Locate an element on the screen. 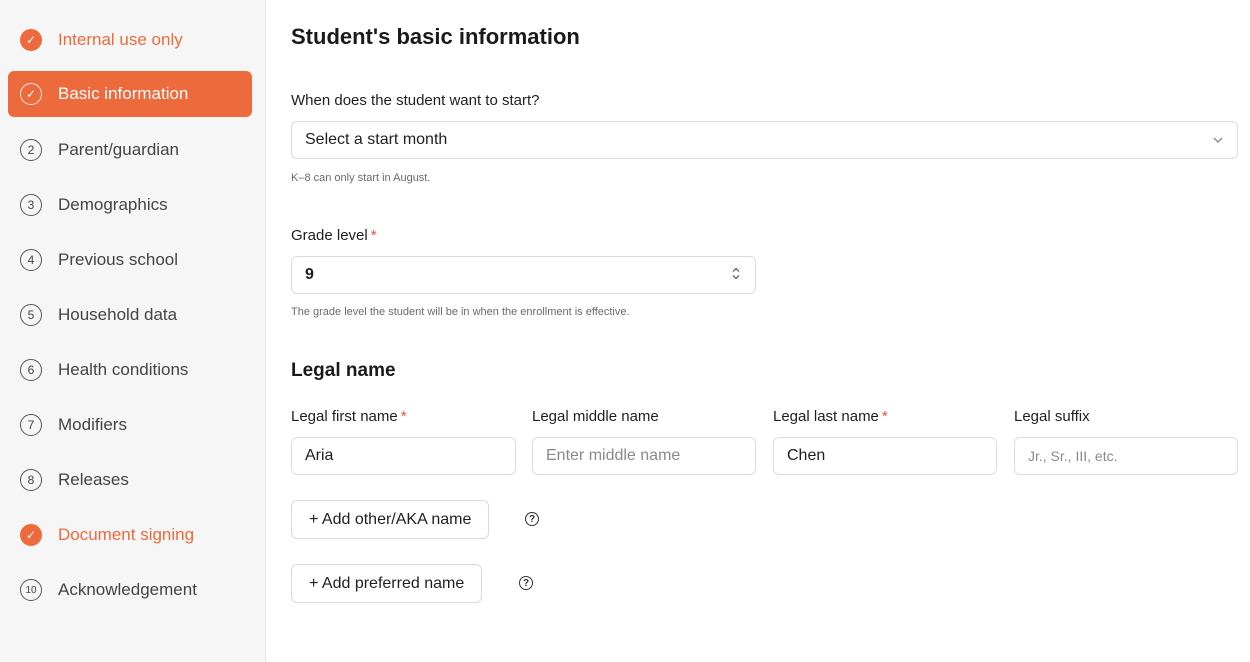  chevron-down-icon is located at coordinates (1218, 140).